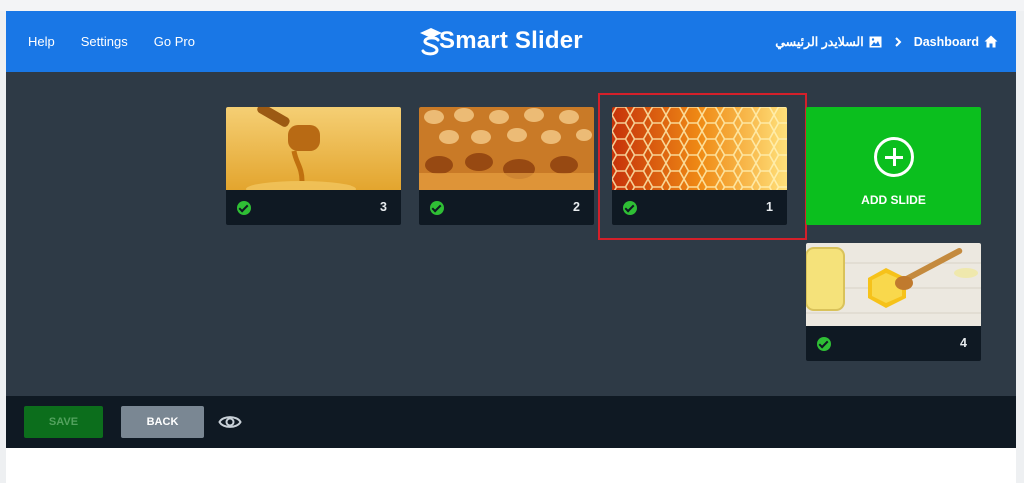 Image resolution: width=1024 pixels, height=483 pixels. What do you see at coordinates (506, 207) in the screenshot?
I see `slide-card-footer: 2` at bounding box center [506, 207].